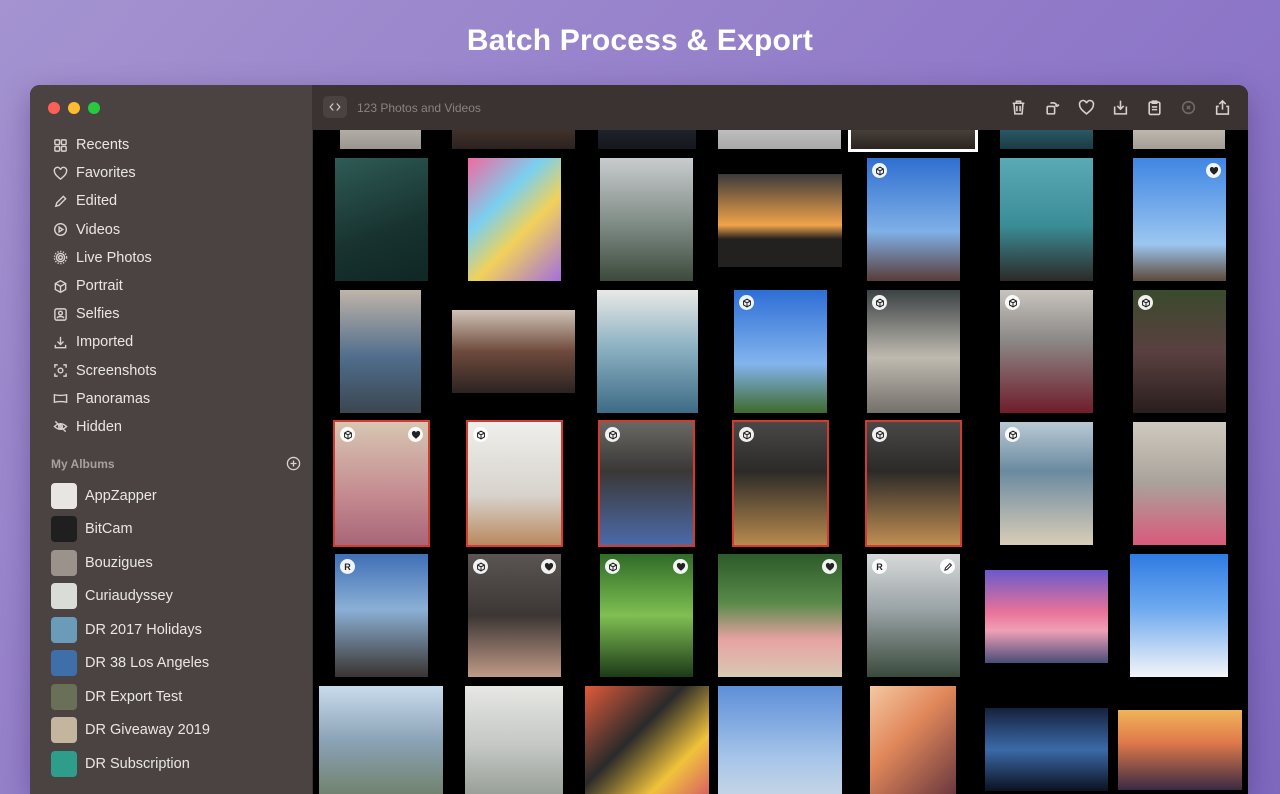 Image resolution: width=1280 pixels, height=794 pixels. Describe the element at coordinates (171, 230) in the screenshot. I see `sidebar-item-videos: Videos` at that location.